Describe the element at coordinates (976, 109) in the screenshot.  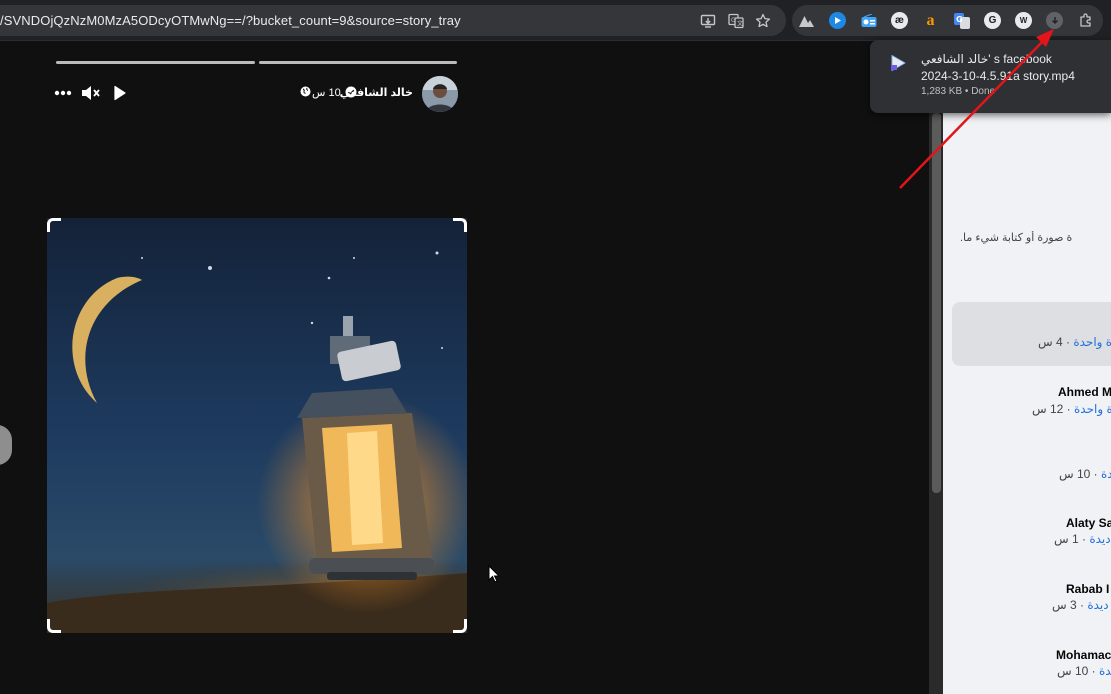
I see `annotation-arrow` at that location.